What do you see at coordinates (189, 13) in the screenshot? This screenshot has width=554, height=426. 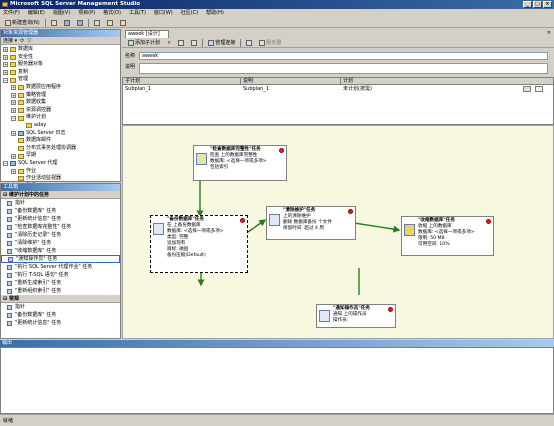 I see `menu-community: 社区(C)` at bounding box center [189, 13].